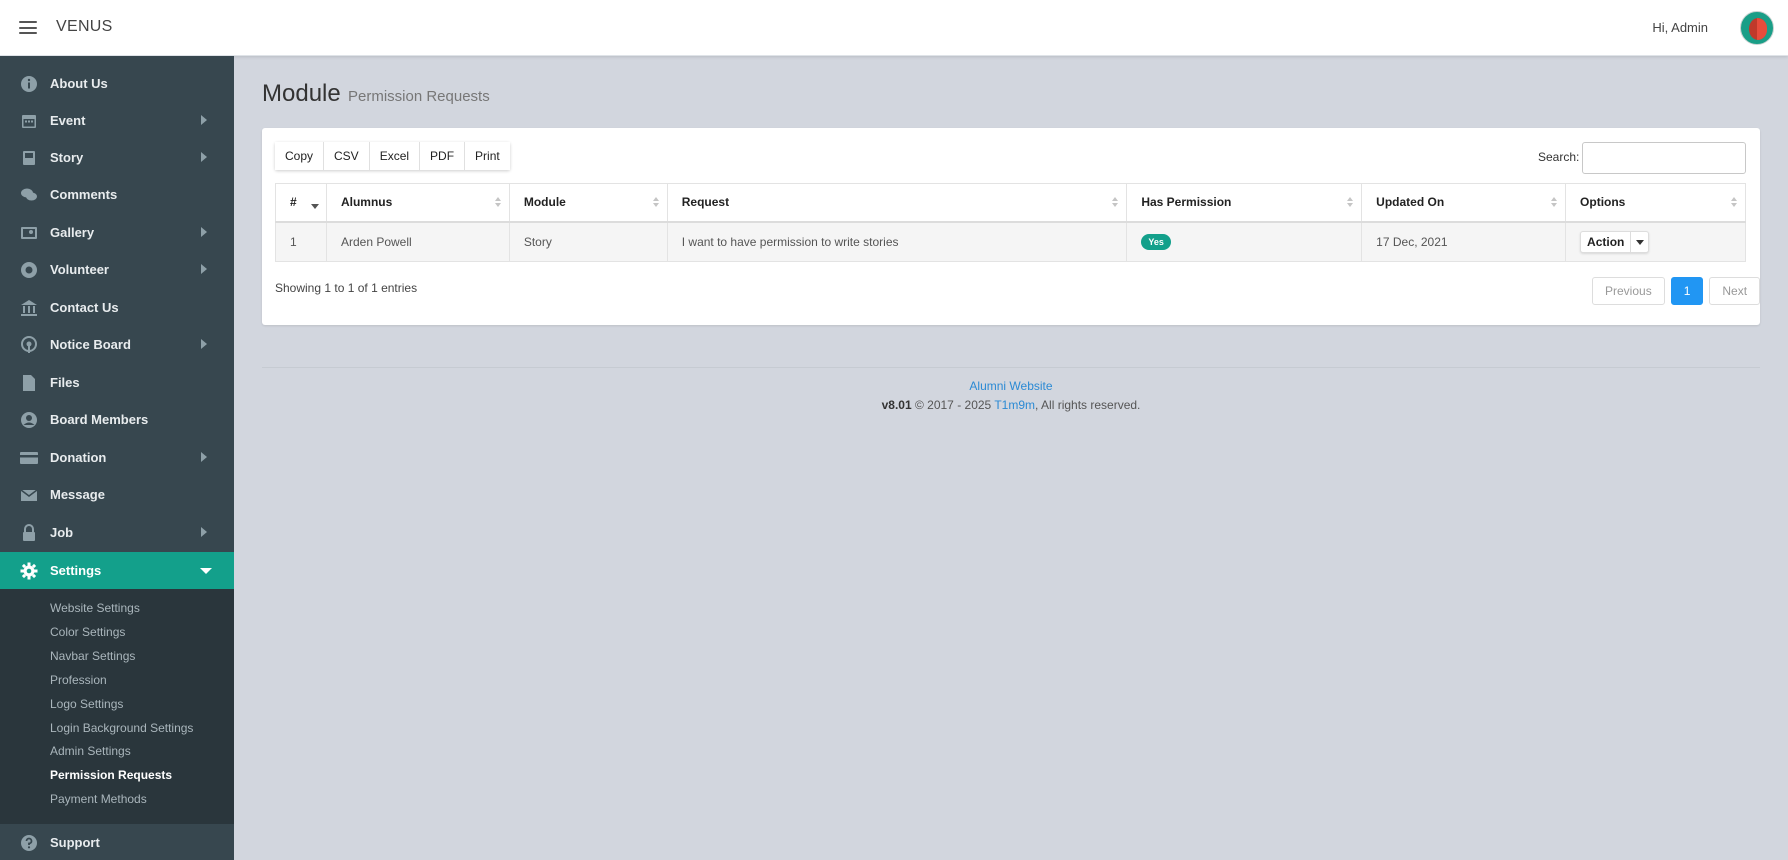 The height and width of the screenshot is (860, 1788). I want to click on pagination-next-button: Next, so click(1735, 291).